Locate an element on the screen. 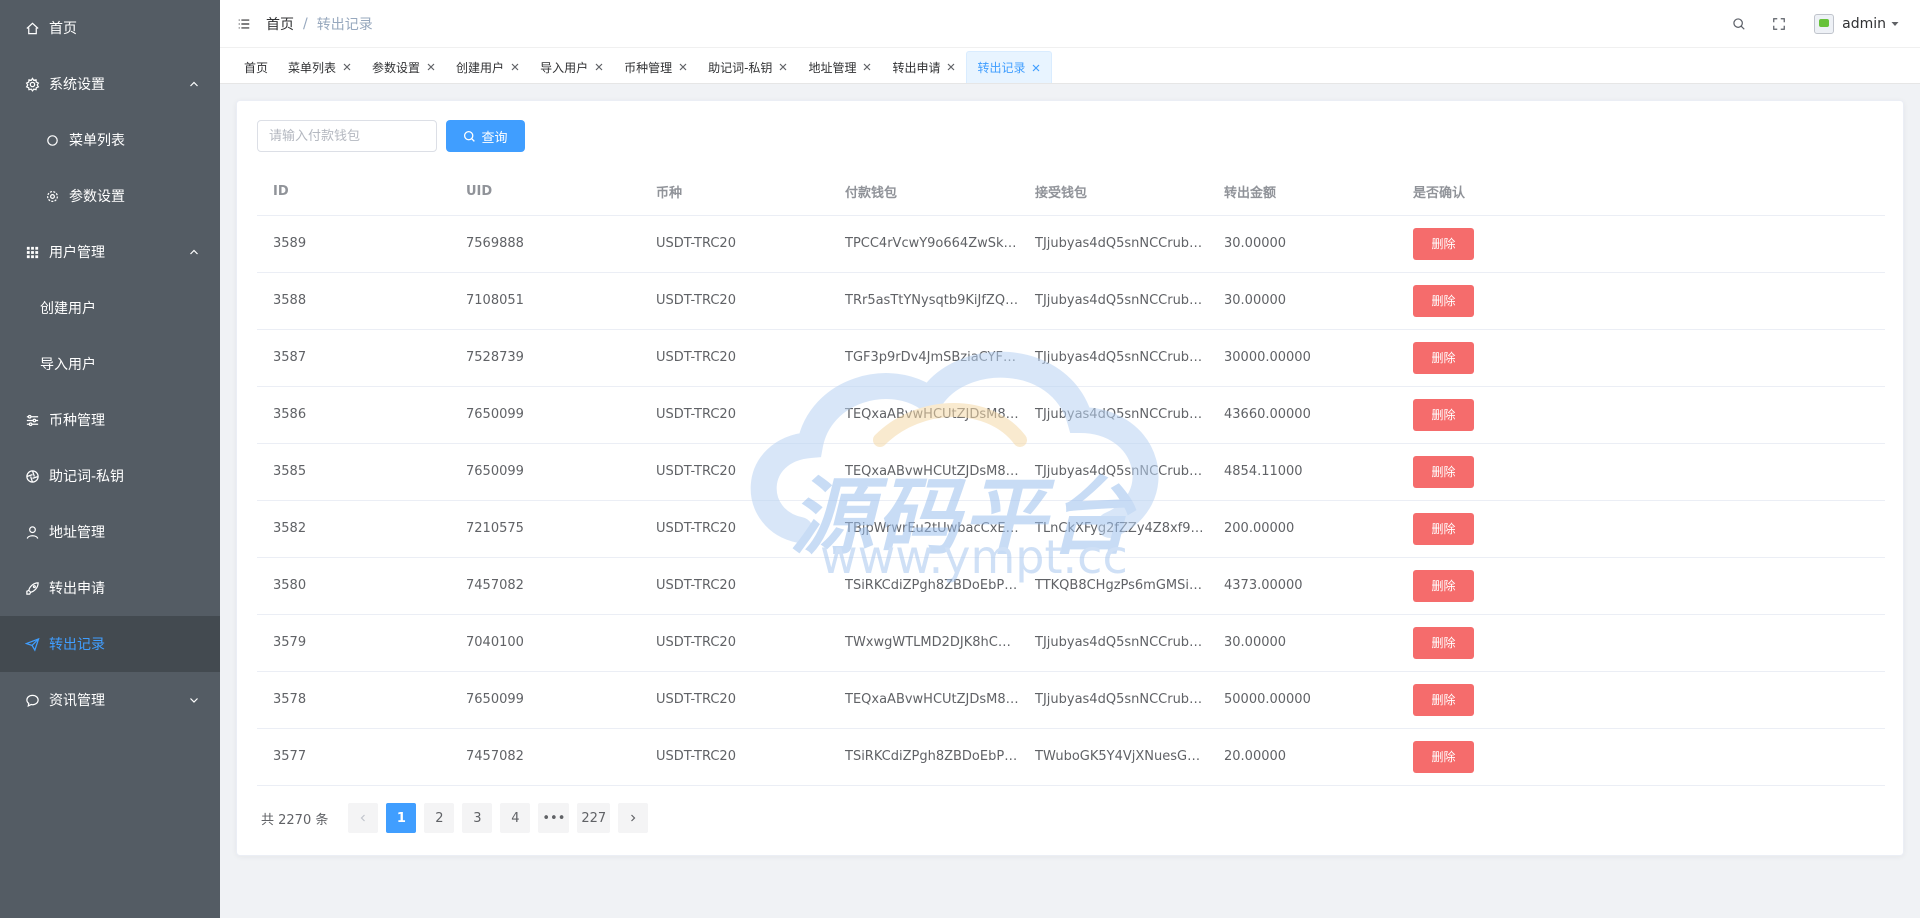  sidebar-item-label: 参数设置 is located at coordinates (97, 197).